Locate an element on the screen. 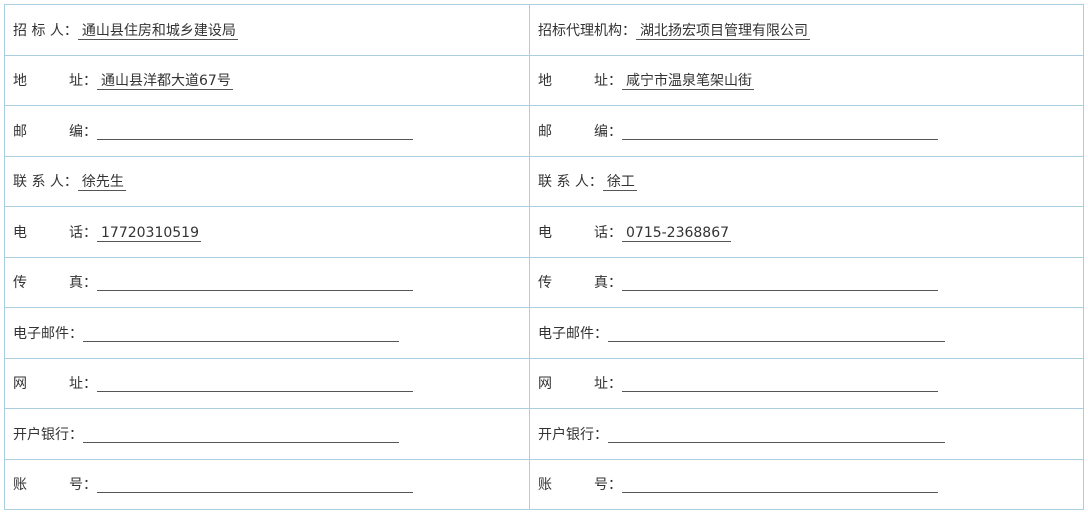  table-row: 招 标 人： 通山县住房和城乡建设局 招标代理机构： 湖北扬宏项目管理有限公司 is located at coordinates (544, 30).